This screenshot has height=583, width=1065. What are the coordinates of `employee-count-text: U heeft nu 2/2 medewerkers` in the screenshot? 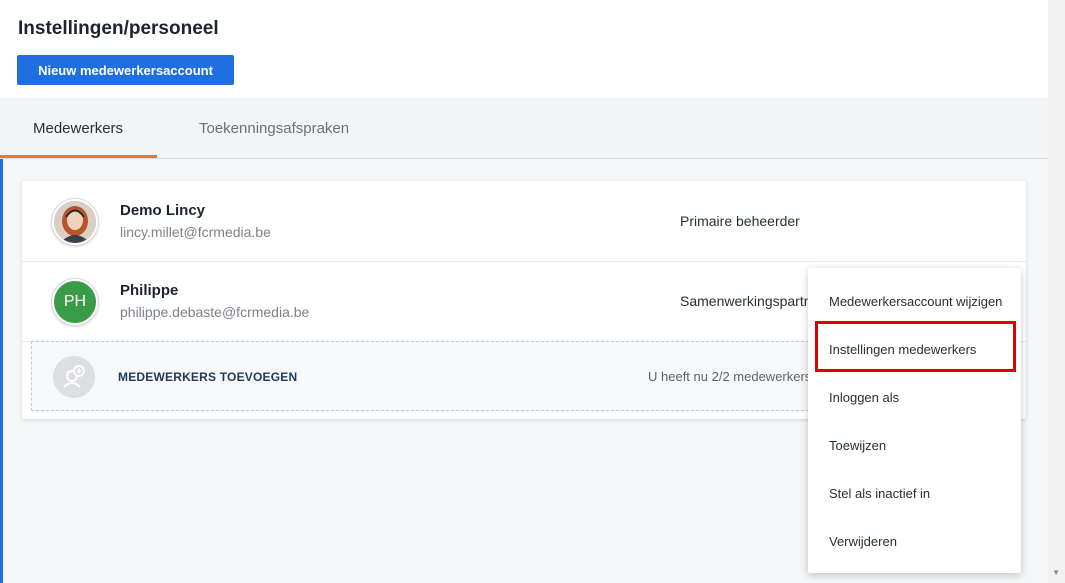 It's located at (730, 376).